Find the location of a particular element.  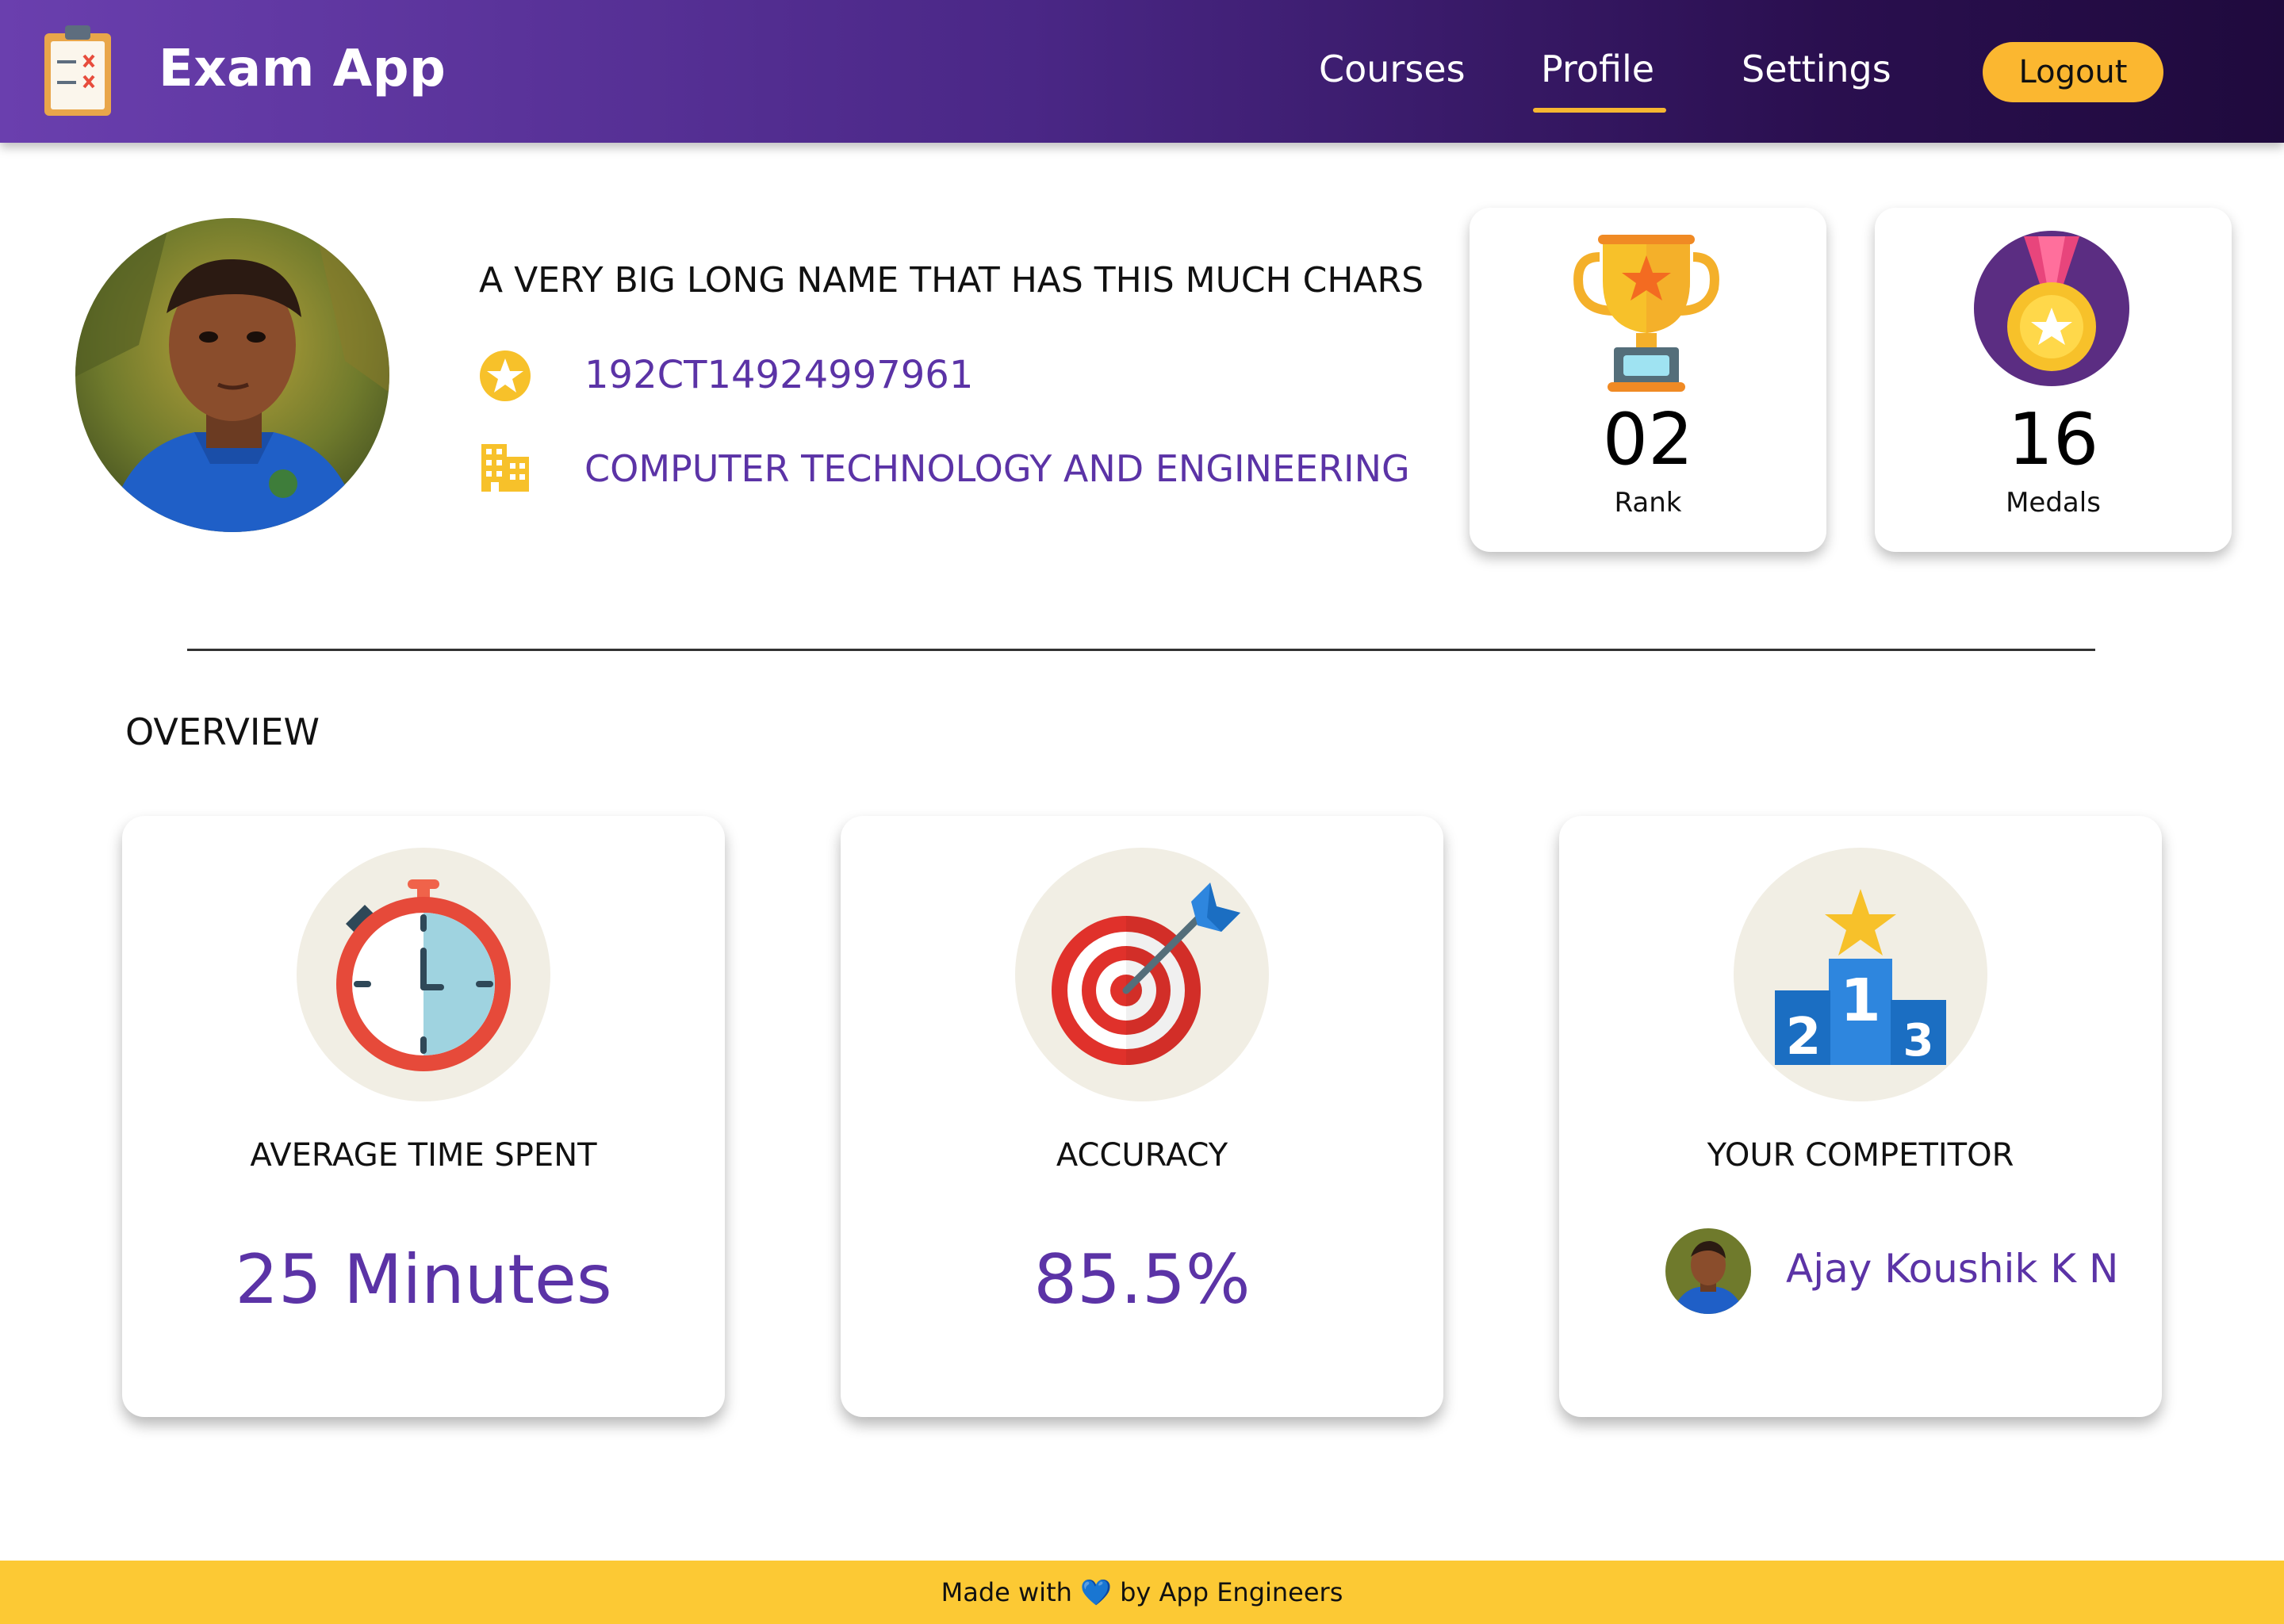

average-time-title: AVERAGE TIME SPENT is located at coordinates (423, 1155).